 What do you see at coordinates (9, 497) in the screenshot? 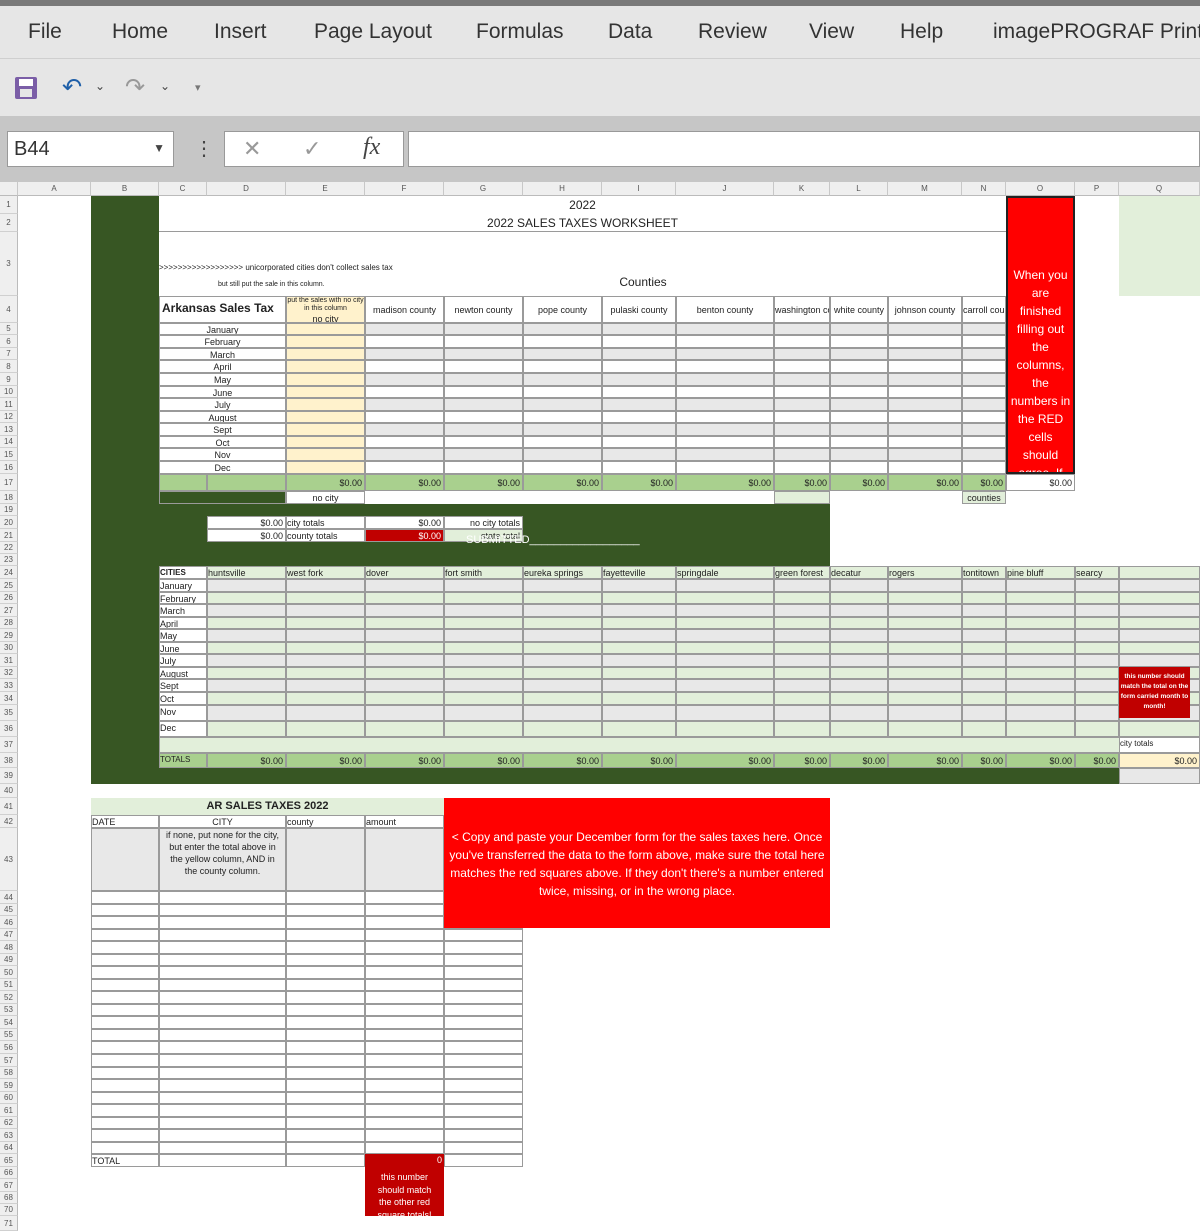
I see `row-header-18: 18` at bounding box center [9, 497].